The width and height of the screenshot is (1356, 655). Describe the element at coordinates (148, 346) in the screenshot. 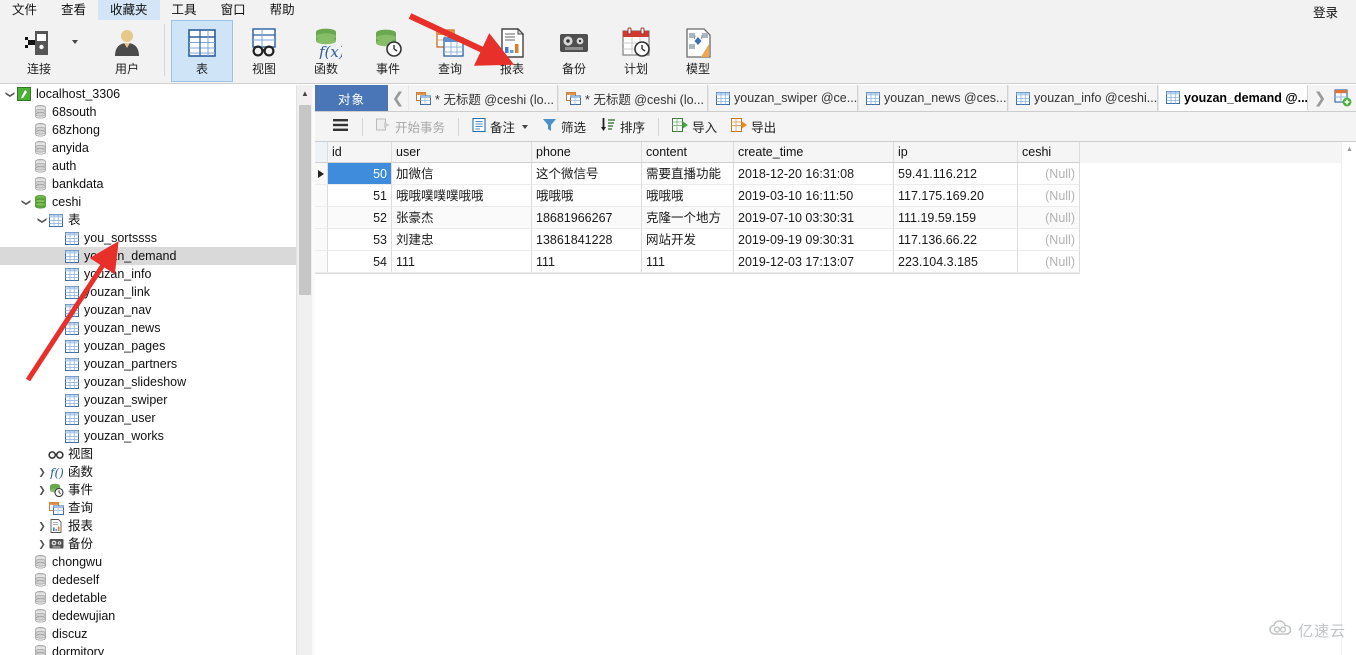

I see `tree-item-youzan_pages: youzan_pages` at that location.